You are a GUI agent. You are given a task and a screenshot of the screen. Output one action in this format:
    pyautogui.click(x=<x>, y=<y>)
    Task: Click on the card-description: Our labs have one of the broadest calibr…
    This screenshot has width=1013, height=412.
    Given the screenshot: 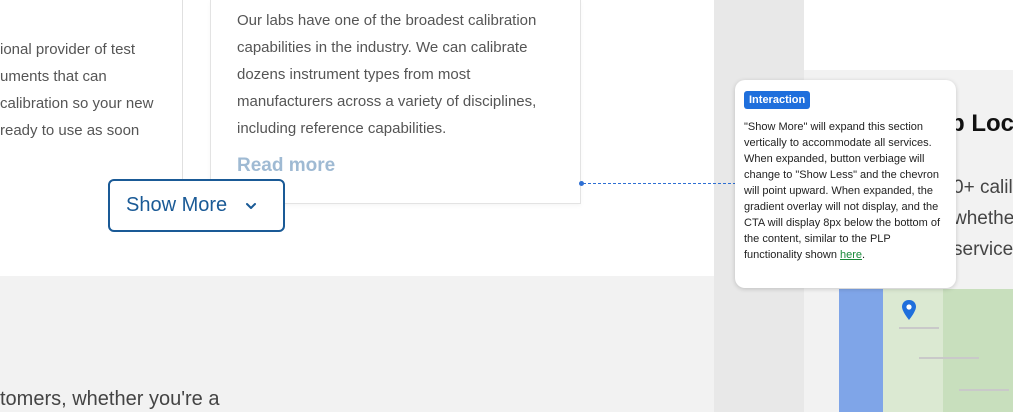 What is the action you would take?
    pyautogui.click(x=387, y=74)
    